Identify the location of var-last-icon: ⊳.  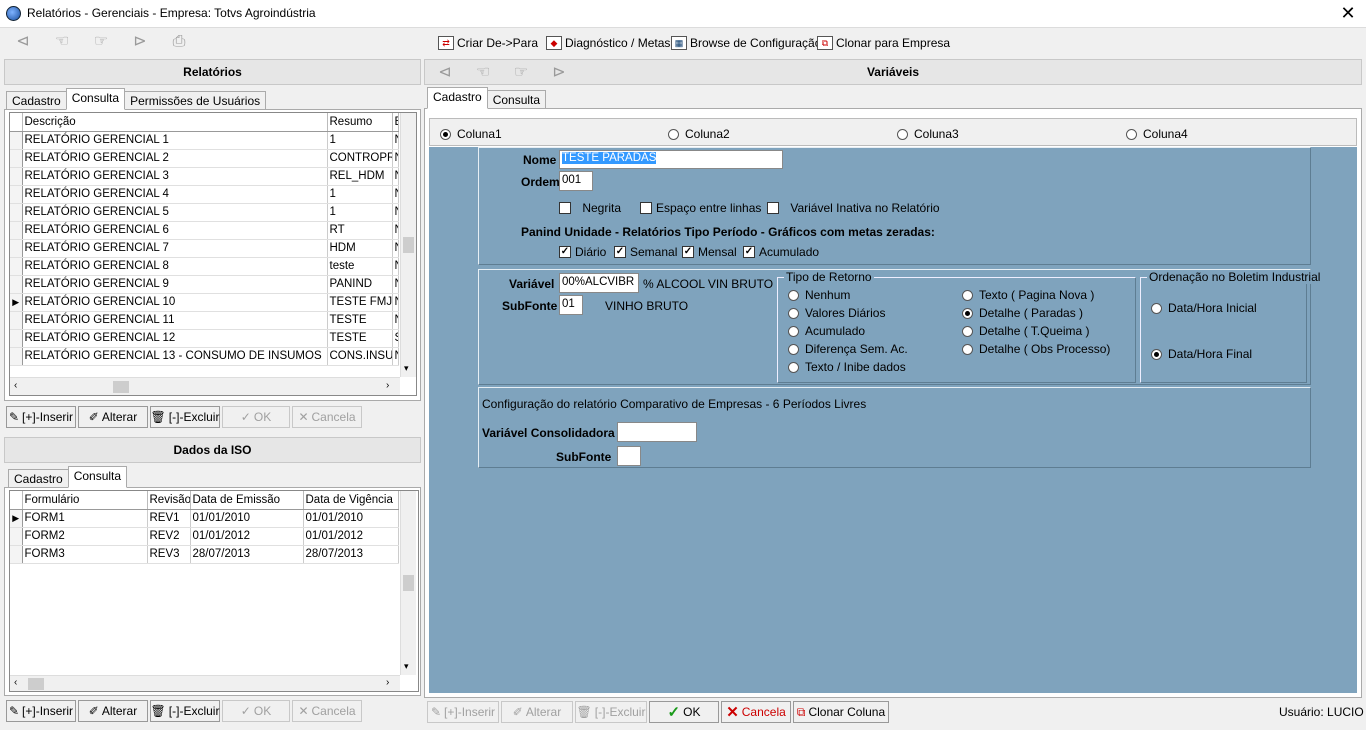
(559, 73).